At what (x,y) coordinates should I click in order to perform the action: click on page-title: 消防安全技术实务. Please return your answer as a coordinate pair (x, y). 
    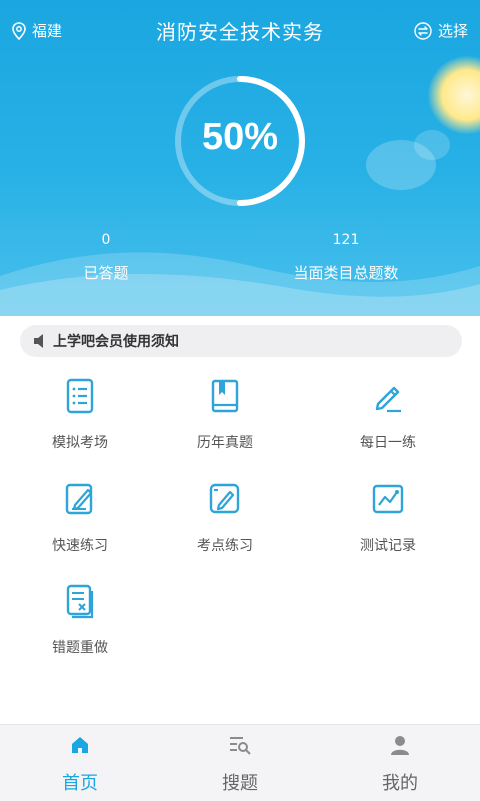
    Looking at the image, I should click on (240, 32).